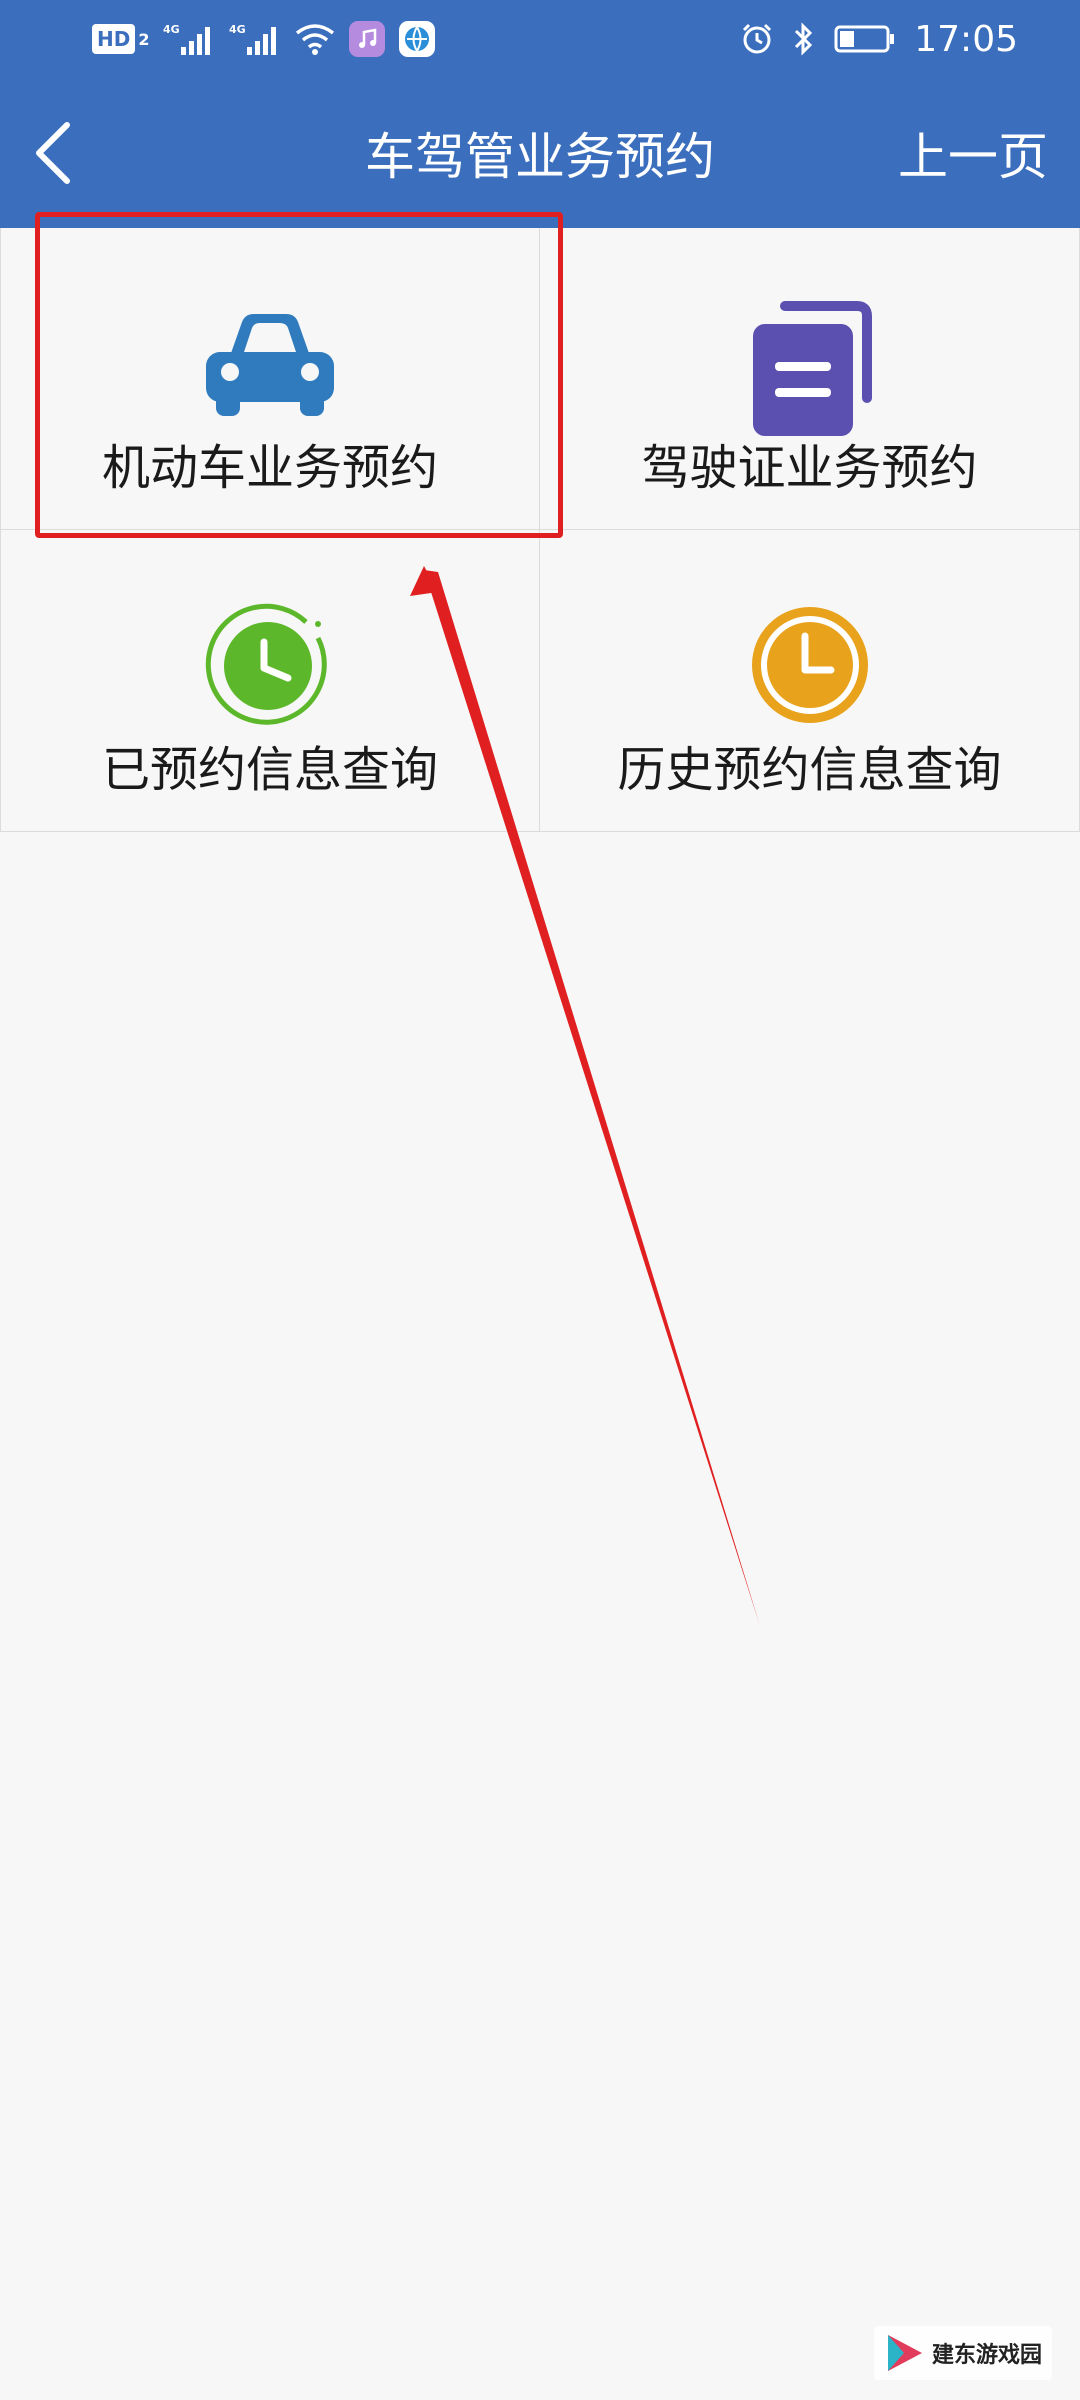 The image size is (1080, 2400). I want to click on browser-app-icon, so click(417, 39).